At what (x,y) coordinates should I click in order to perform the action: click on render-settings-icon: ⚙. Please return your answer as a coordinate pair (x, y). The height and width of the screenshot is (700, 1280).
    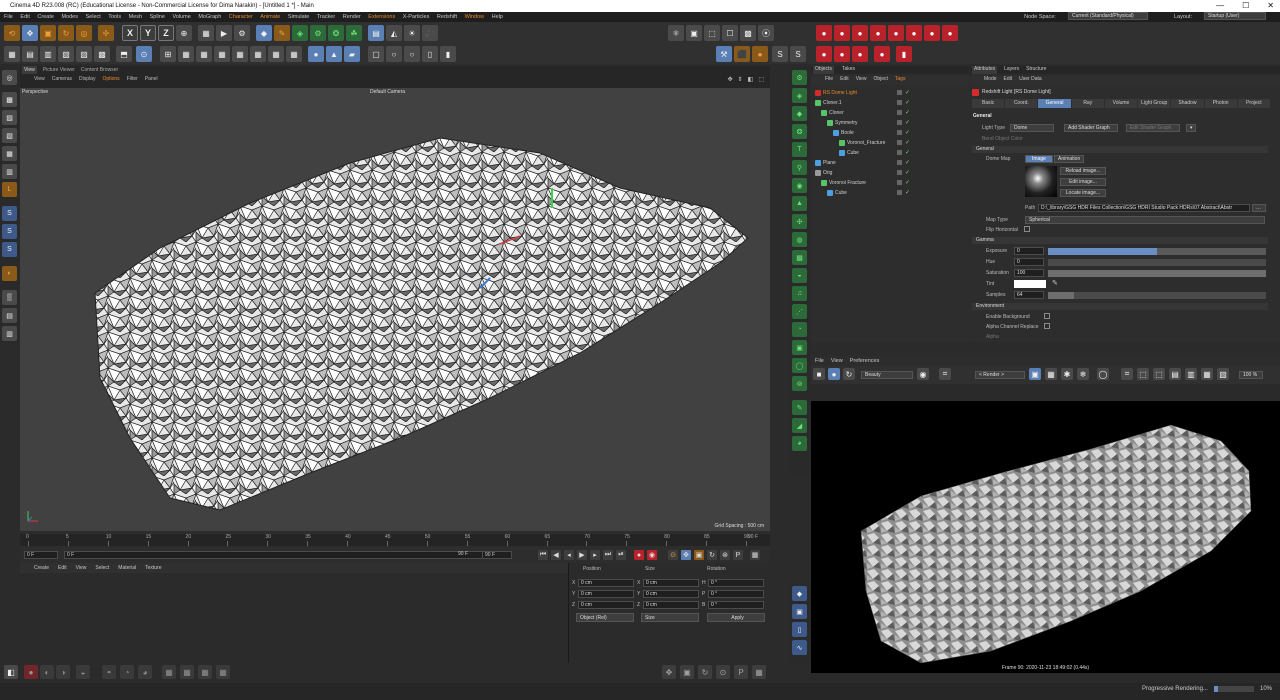
    Looking at the image, I should click on (242, 33).